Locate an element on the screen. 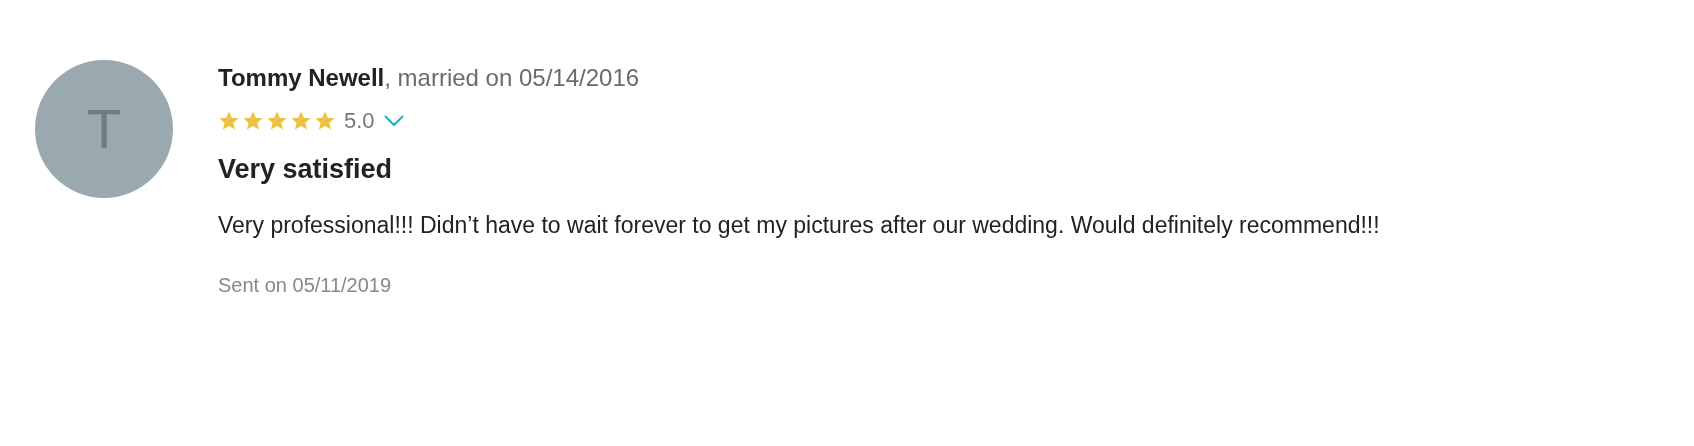 The height and width of the screenshot is (446, 1694). reviewer-byline: Tommy Newell, married on 05/14/2016 is located at coordinates (429, 78).